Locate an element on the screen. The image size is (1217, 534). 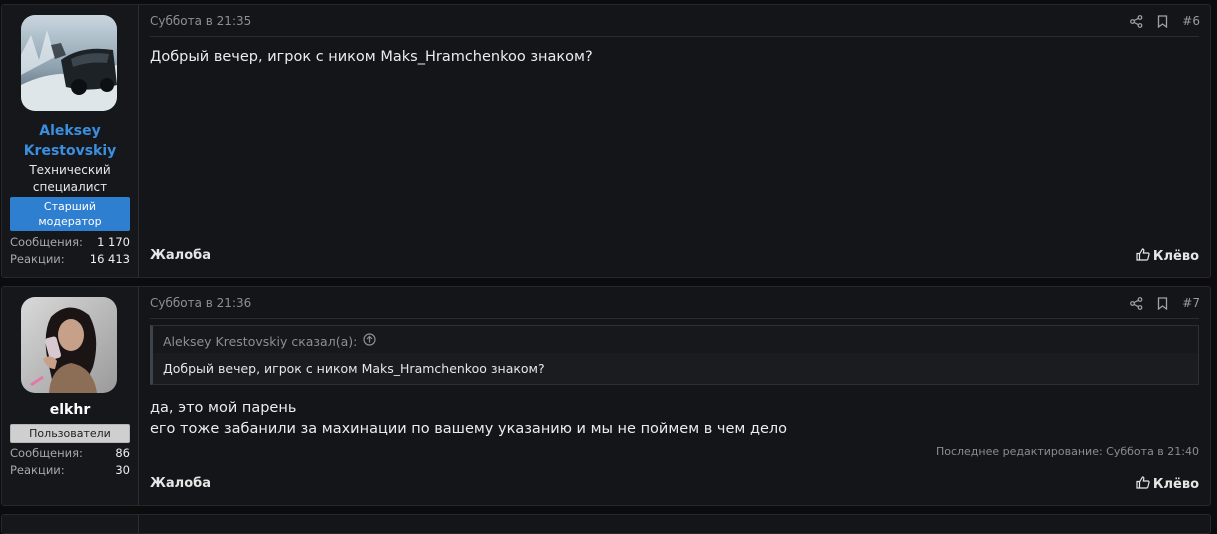
post-date: Суббота в 21:35 is located at coordinates (200, 21).